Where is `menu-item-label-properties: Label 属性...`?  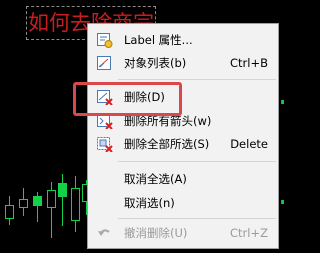
menu-item-label-properties: Label 属性... is located at coordinates (183, 40).